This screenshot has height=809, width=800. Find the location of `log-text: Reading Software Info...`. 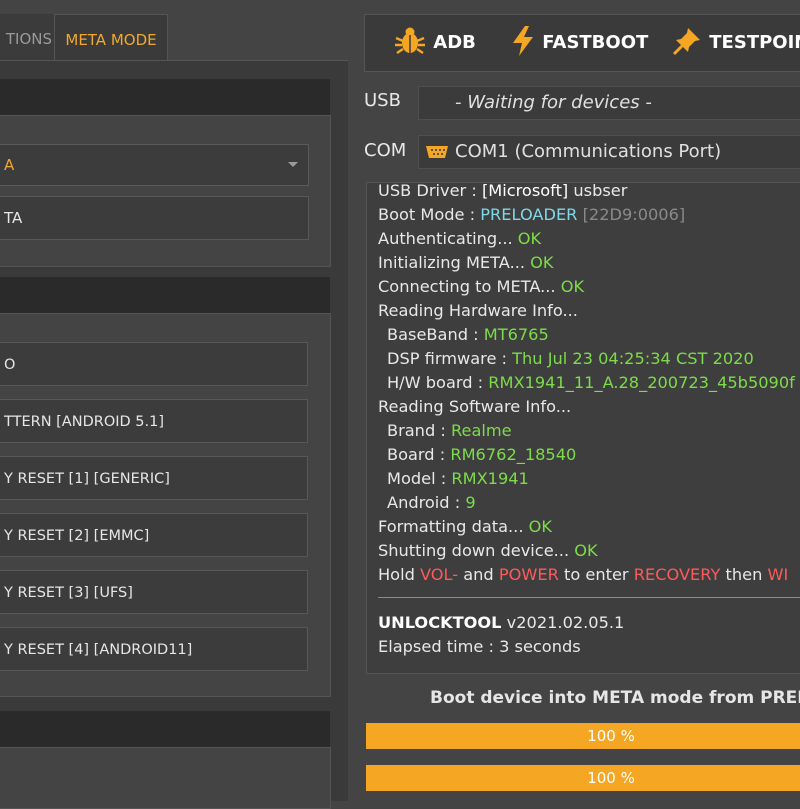

log-text: Reading Software Info... is located at coordinates (475, 406).